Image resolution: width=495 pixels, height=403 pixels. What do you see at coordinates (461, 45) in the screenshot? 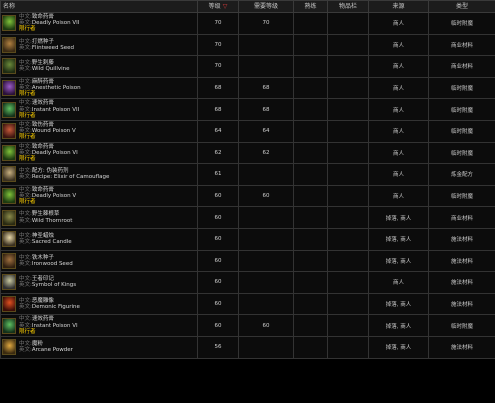
I see `item-type: 商业材料` at bounding box center [461, 45].